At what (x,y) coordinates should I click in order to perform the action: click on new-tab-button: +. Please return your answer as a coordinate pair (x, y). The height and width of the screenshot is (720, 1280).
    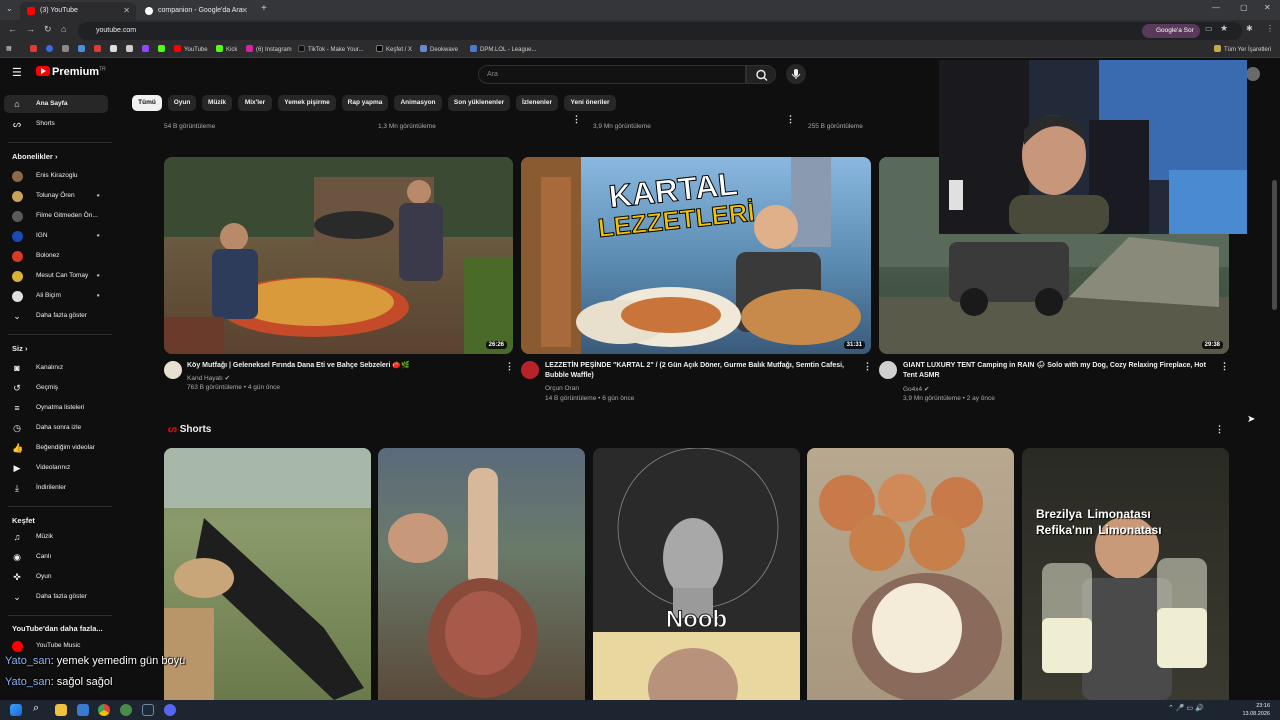
    Looking at the image, I should click on (264, 8).